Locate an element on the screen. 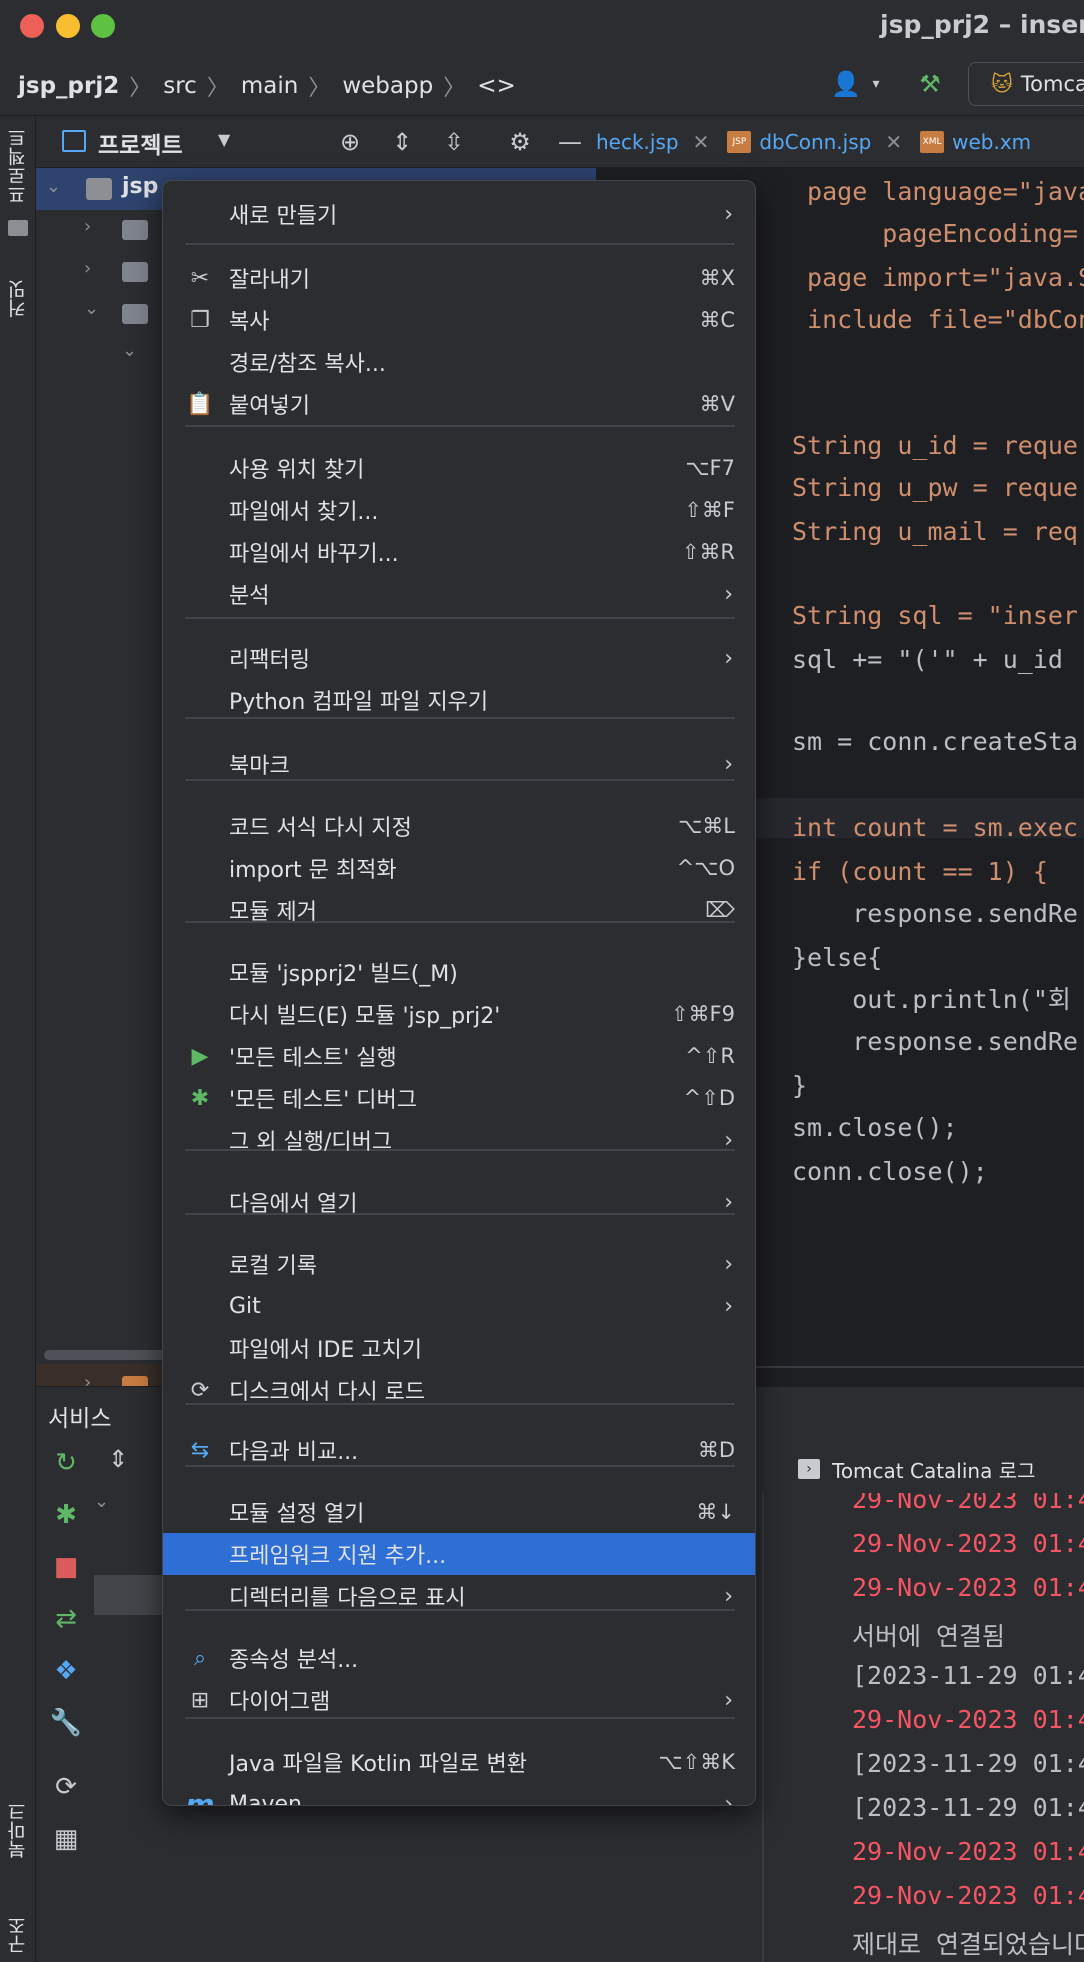 The height and width of the screenshot is (1962, 1084). menu-item: 코드 서식 다시 지정 ⌥⌘L is located at coordinates (459, 826).